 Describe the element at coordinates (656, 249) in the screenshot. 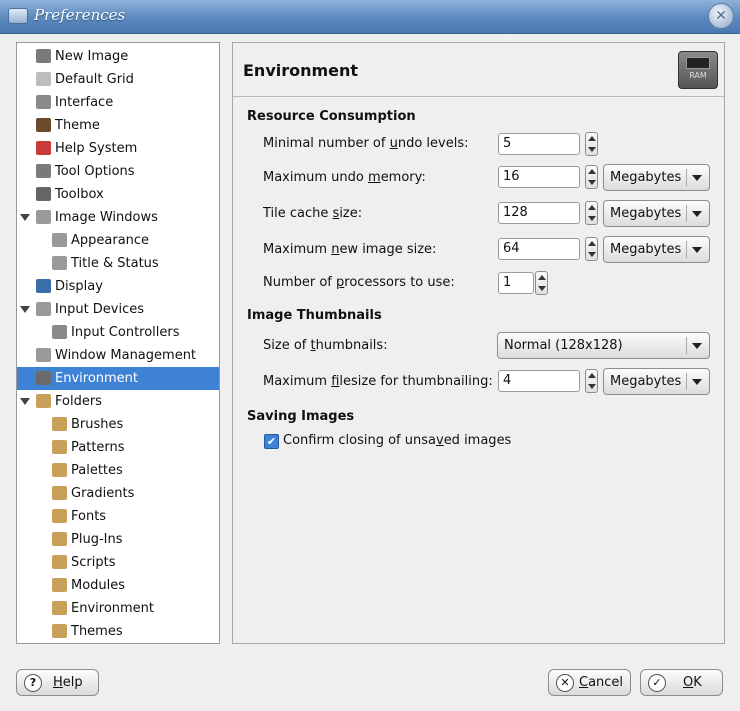

I see `new-image-size-unit-select: Megabytes` at that location.